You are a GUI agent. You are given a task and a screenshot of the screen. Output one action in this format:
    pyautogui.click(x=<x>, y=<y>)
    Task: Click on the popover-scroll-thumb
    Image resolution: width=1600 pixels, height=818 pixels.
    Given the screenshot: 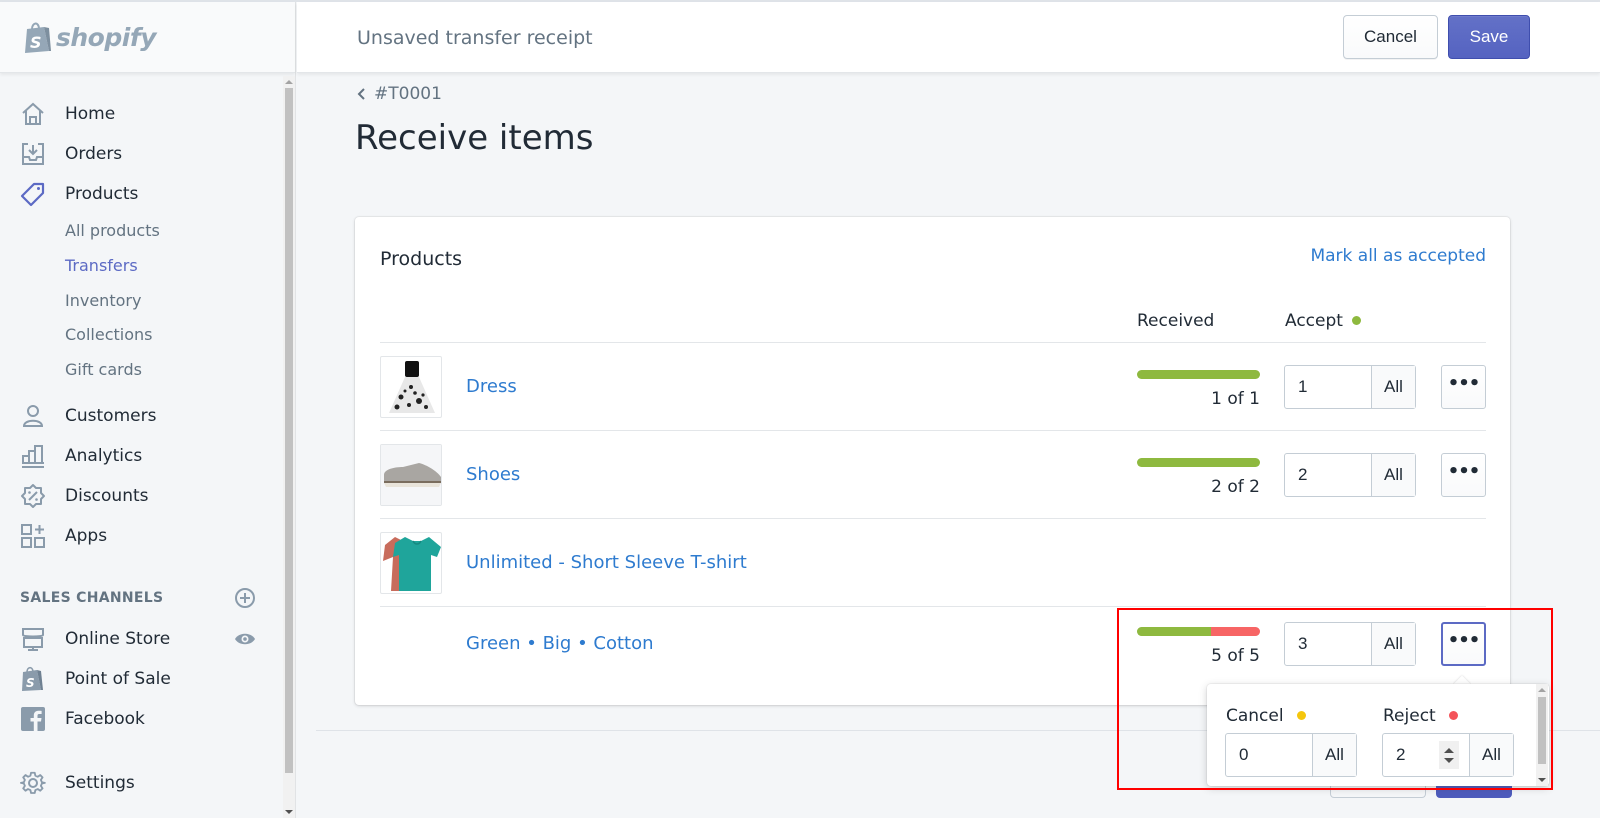 What is the action you would take?
    pyautogui.click(x=1542, y=730)
    